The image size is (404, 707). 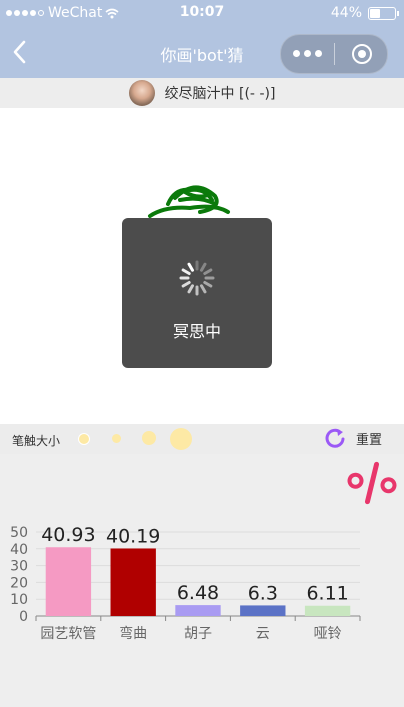 I want to click on x-tick-label: 园艺软管, so click(x=68, y=634).